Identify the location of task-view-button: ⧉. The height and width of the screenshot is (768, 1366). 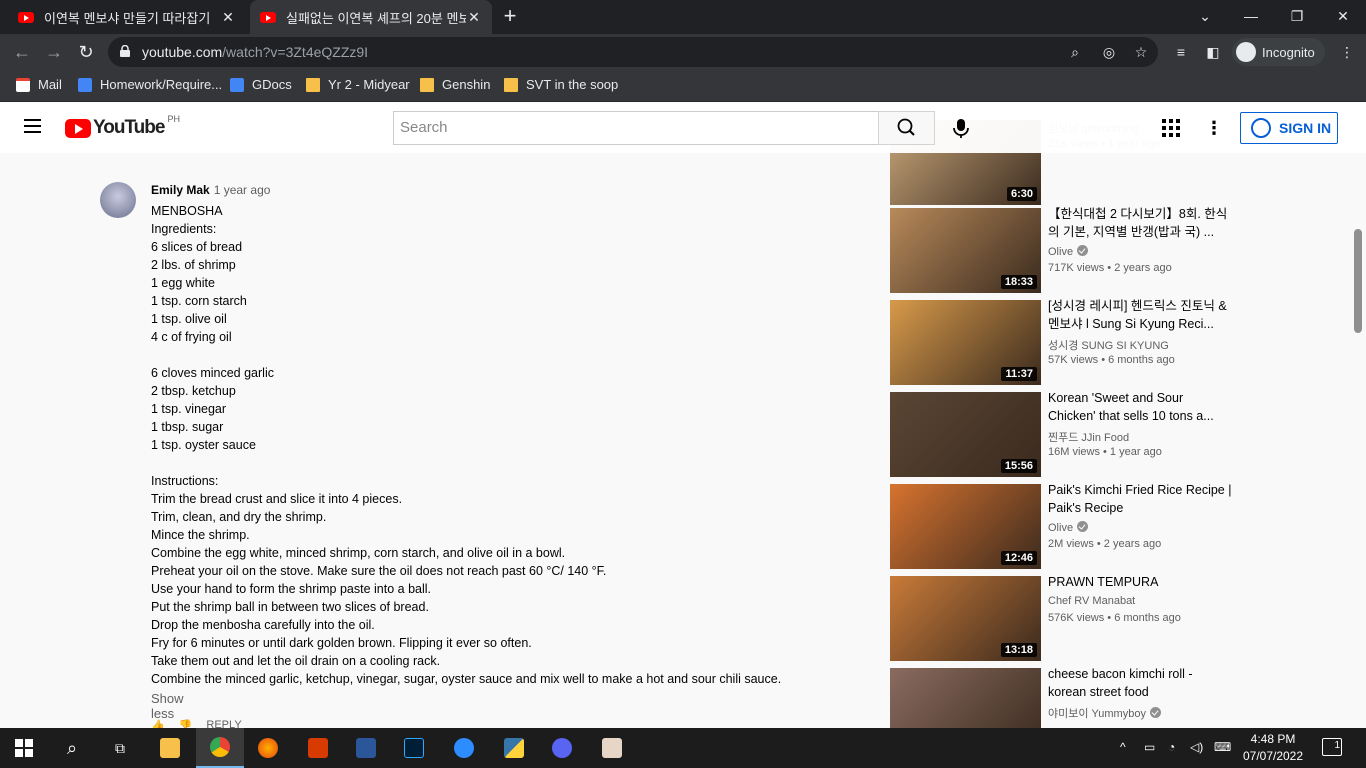
(120, 748).